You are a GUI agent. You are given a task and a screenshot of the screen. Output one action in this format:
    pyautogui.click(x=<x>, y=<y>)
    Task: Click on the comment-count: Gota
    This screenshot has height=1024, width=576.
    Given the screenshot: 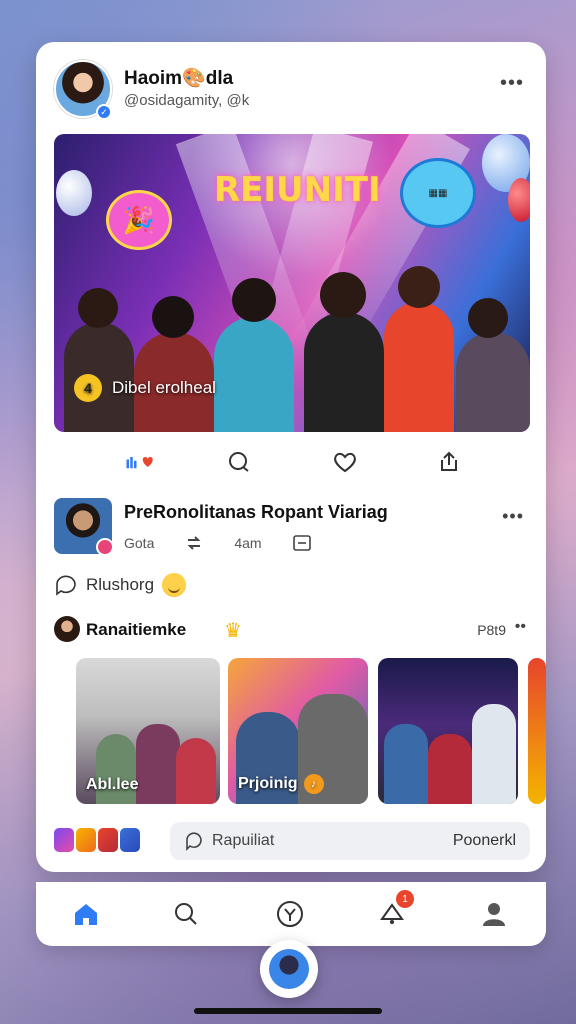 What is the action you would take?
    pyautogui.click(x=139, y=543)
    